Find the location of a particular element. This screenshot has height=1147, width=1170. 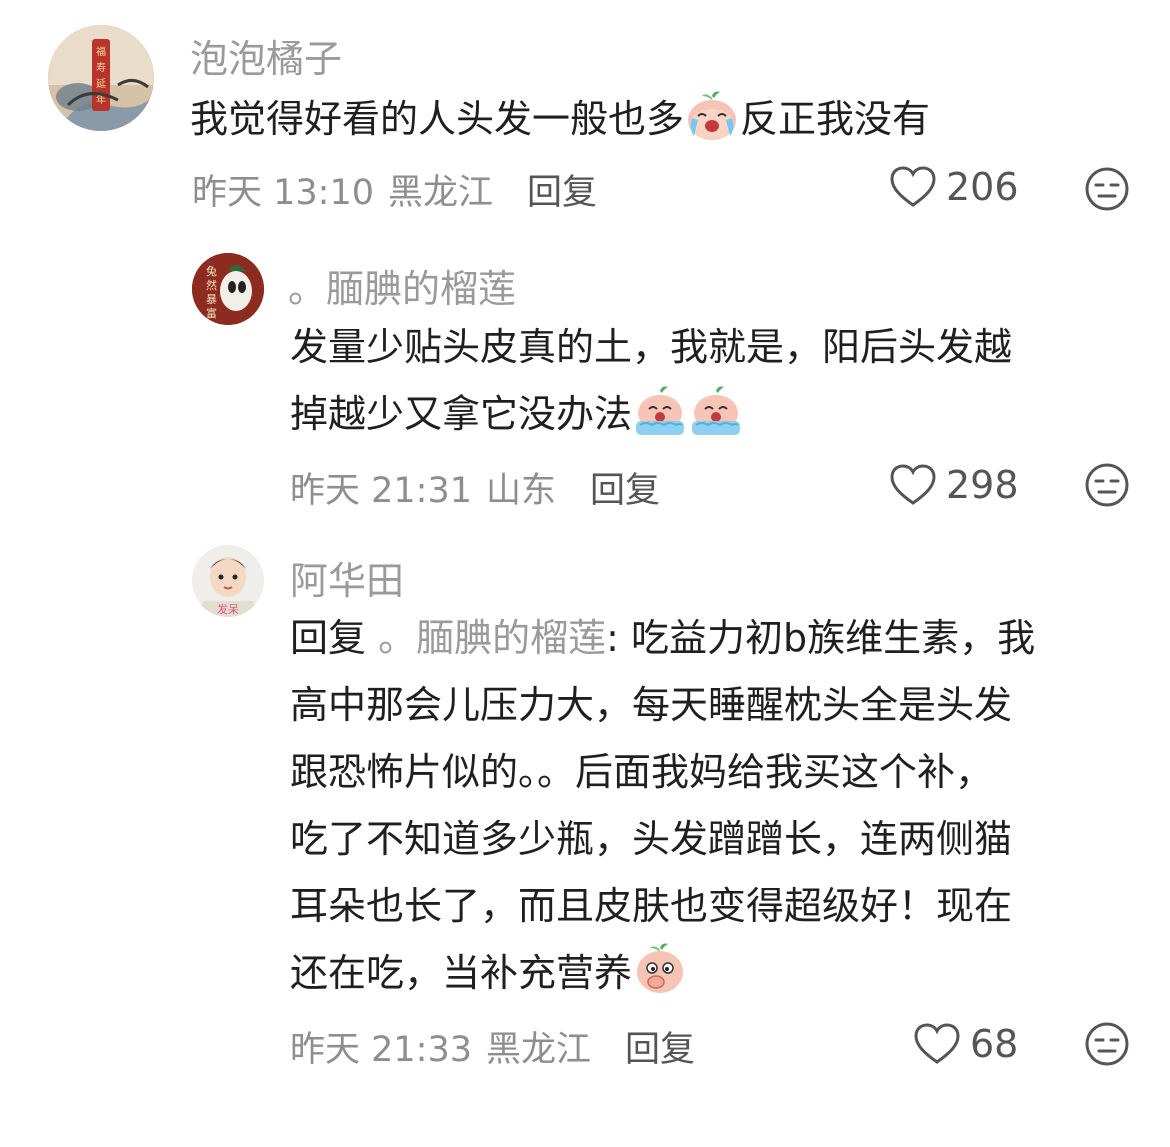

reply-text-line: 还在吃，当补充营养 is located at coordinates (461, 973).